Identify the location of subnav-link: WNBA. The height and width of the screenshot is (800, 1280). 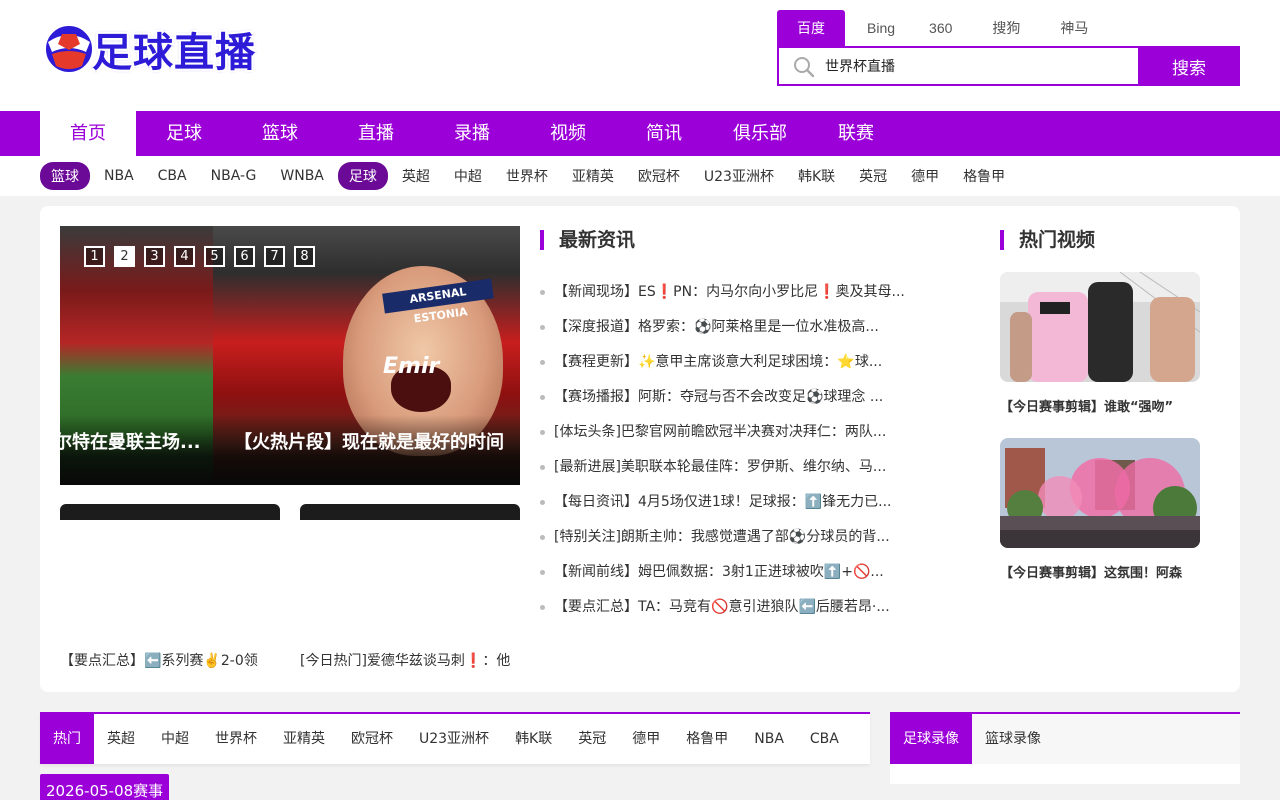
(302, 176).